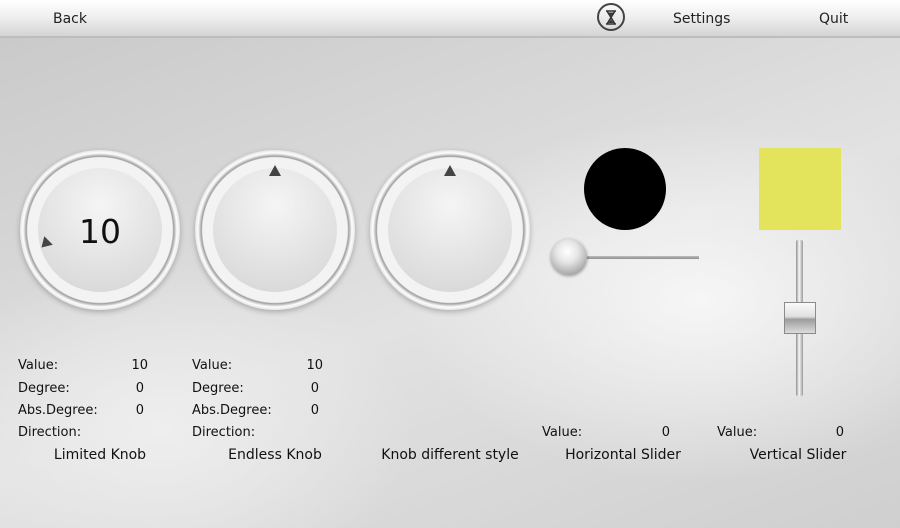  I want to click on horizontal-slider-thumb, so click(569, 257).